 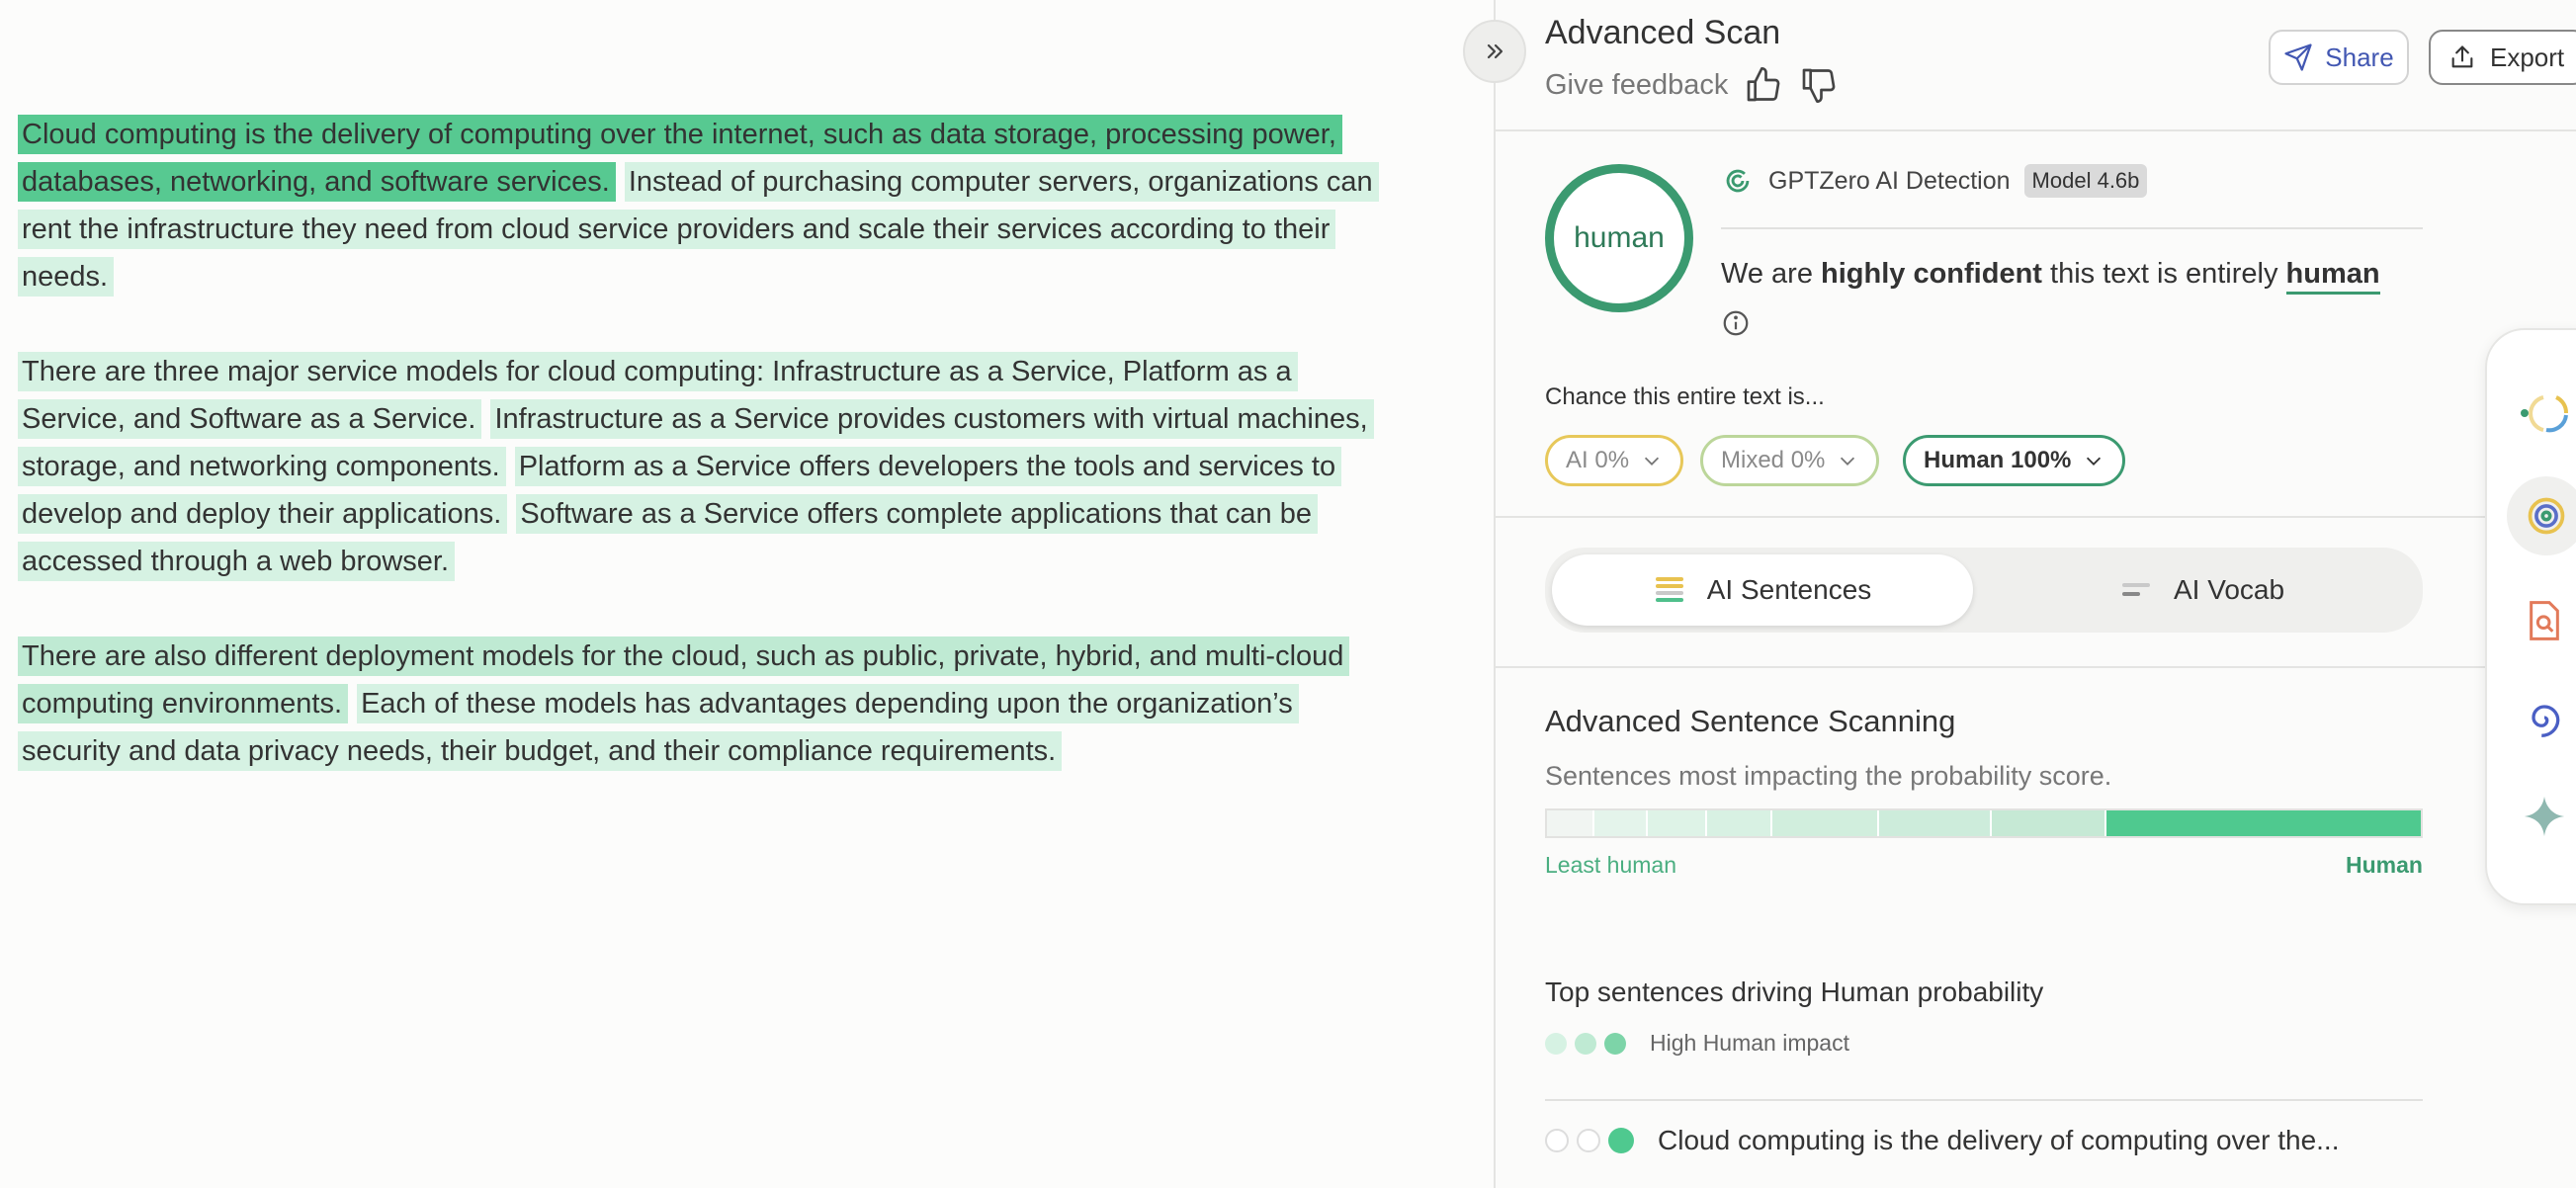 What do you see at coordinates (2135, 589) in the screenshot?
I see `vocab-icon` at bounding box center [2135, 589].